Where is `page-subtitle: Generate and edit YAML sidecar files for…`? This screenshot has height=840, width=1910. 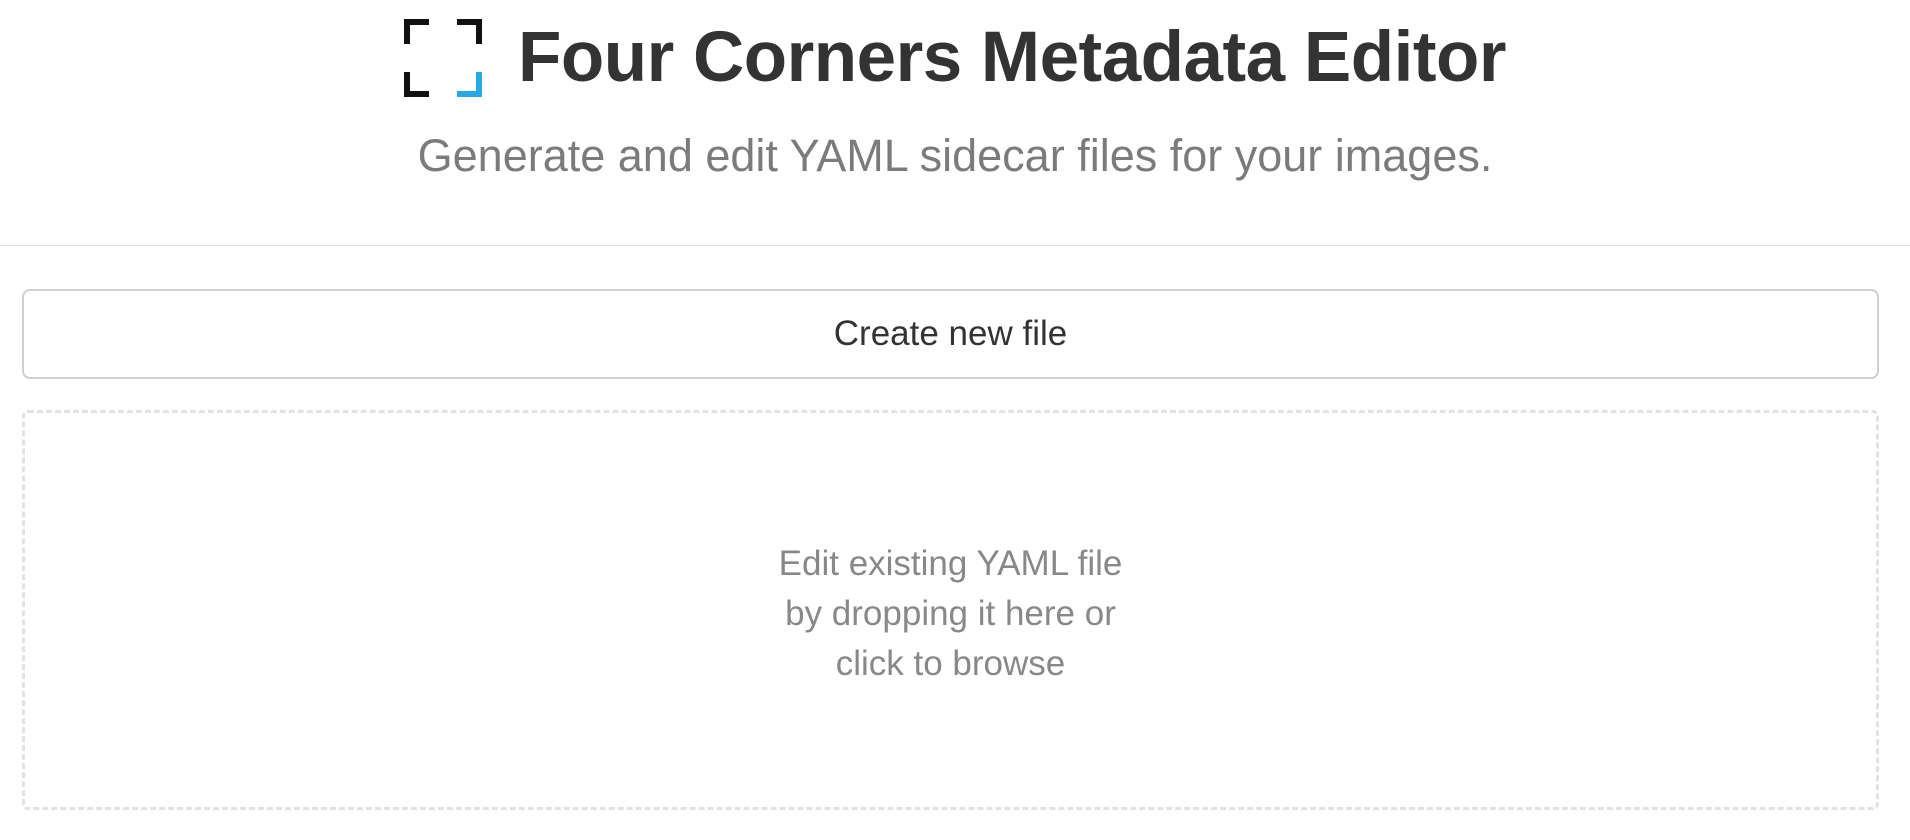
page-subtitle: Generate and edit YAML sidecar files for… is located at coordinates (955, 155).